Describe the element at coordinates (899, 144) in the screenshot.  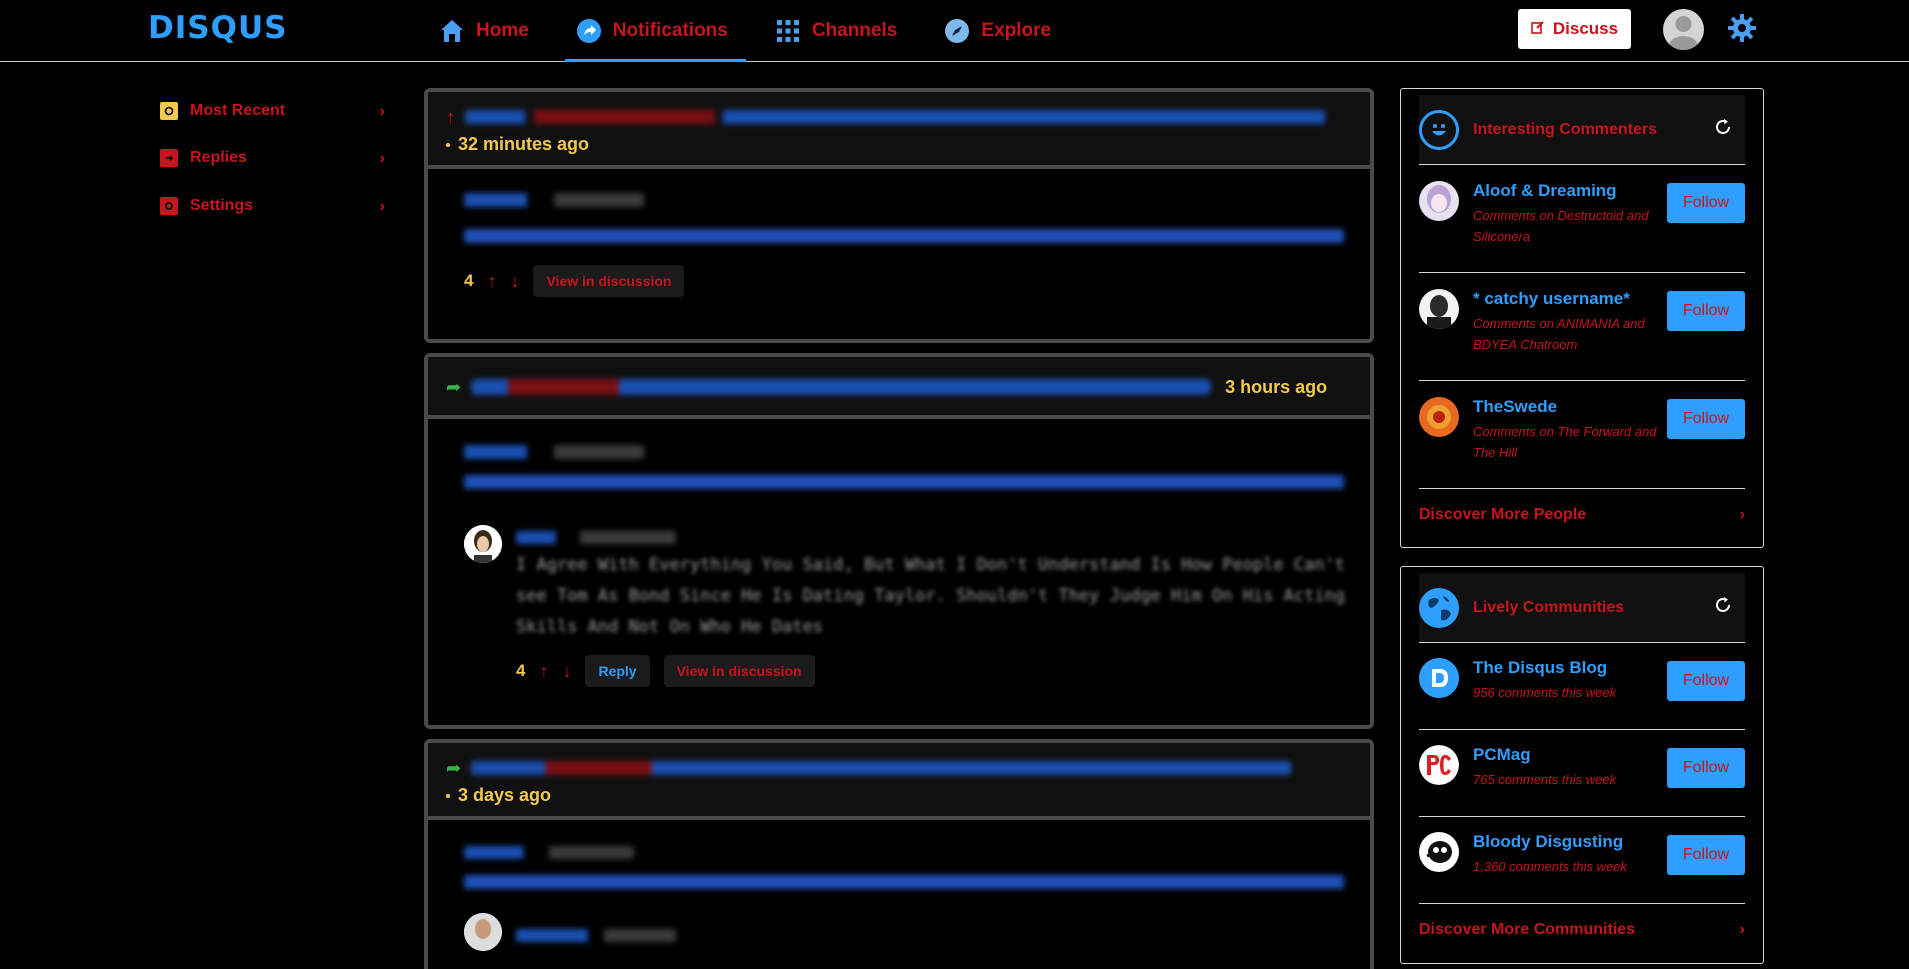
I see `notification-time: 32 minutes ago` at that location.